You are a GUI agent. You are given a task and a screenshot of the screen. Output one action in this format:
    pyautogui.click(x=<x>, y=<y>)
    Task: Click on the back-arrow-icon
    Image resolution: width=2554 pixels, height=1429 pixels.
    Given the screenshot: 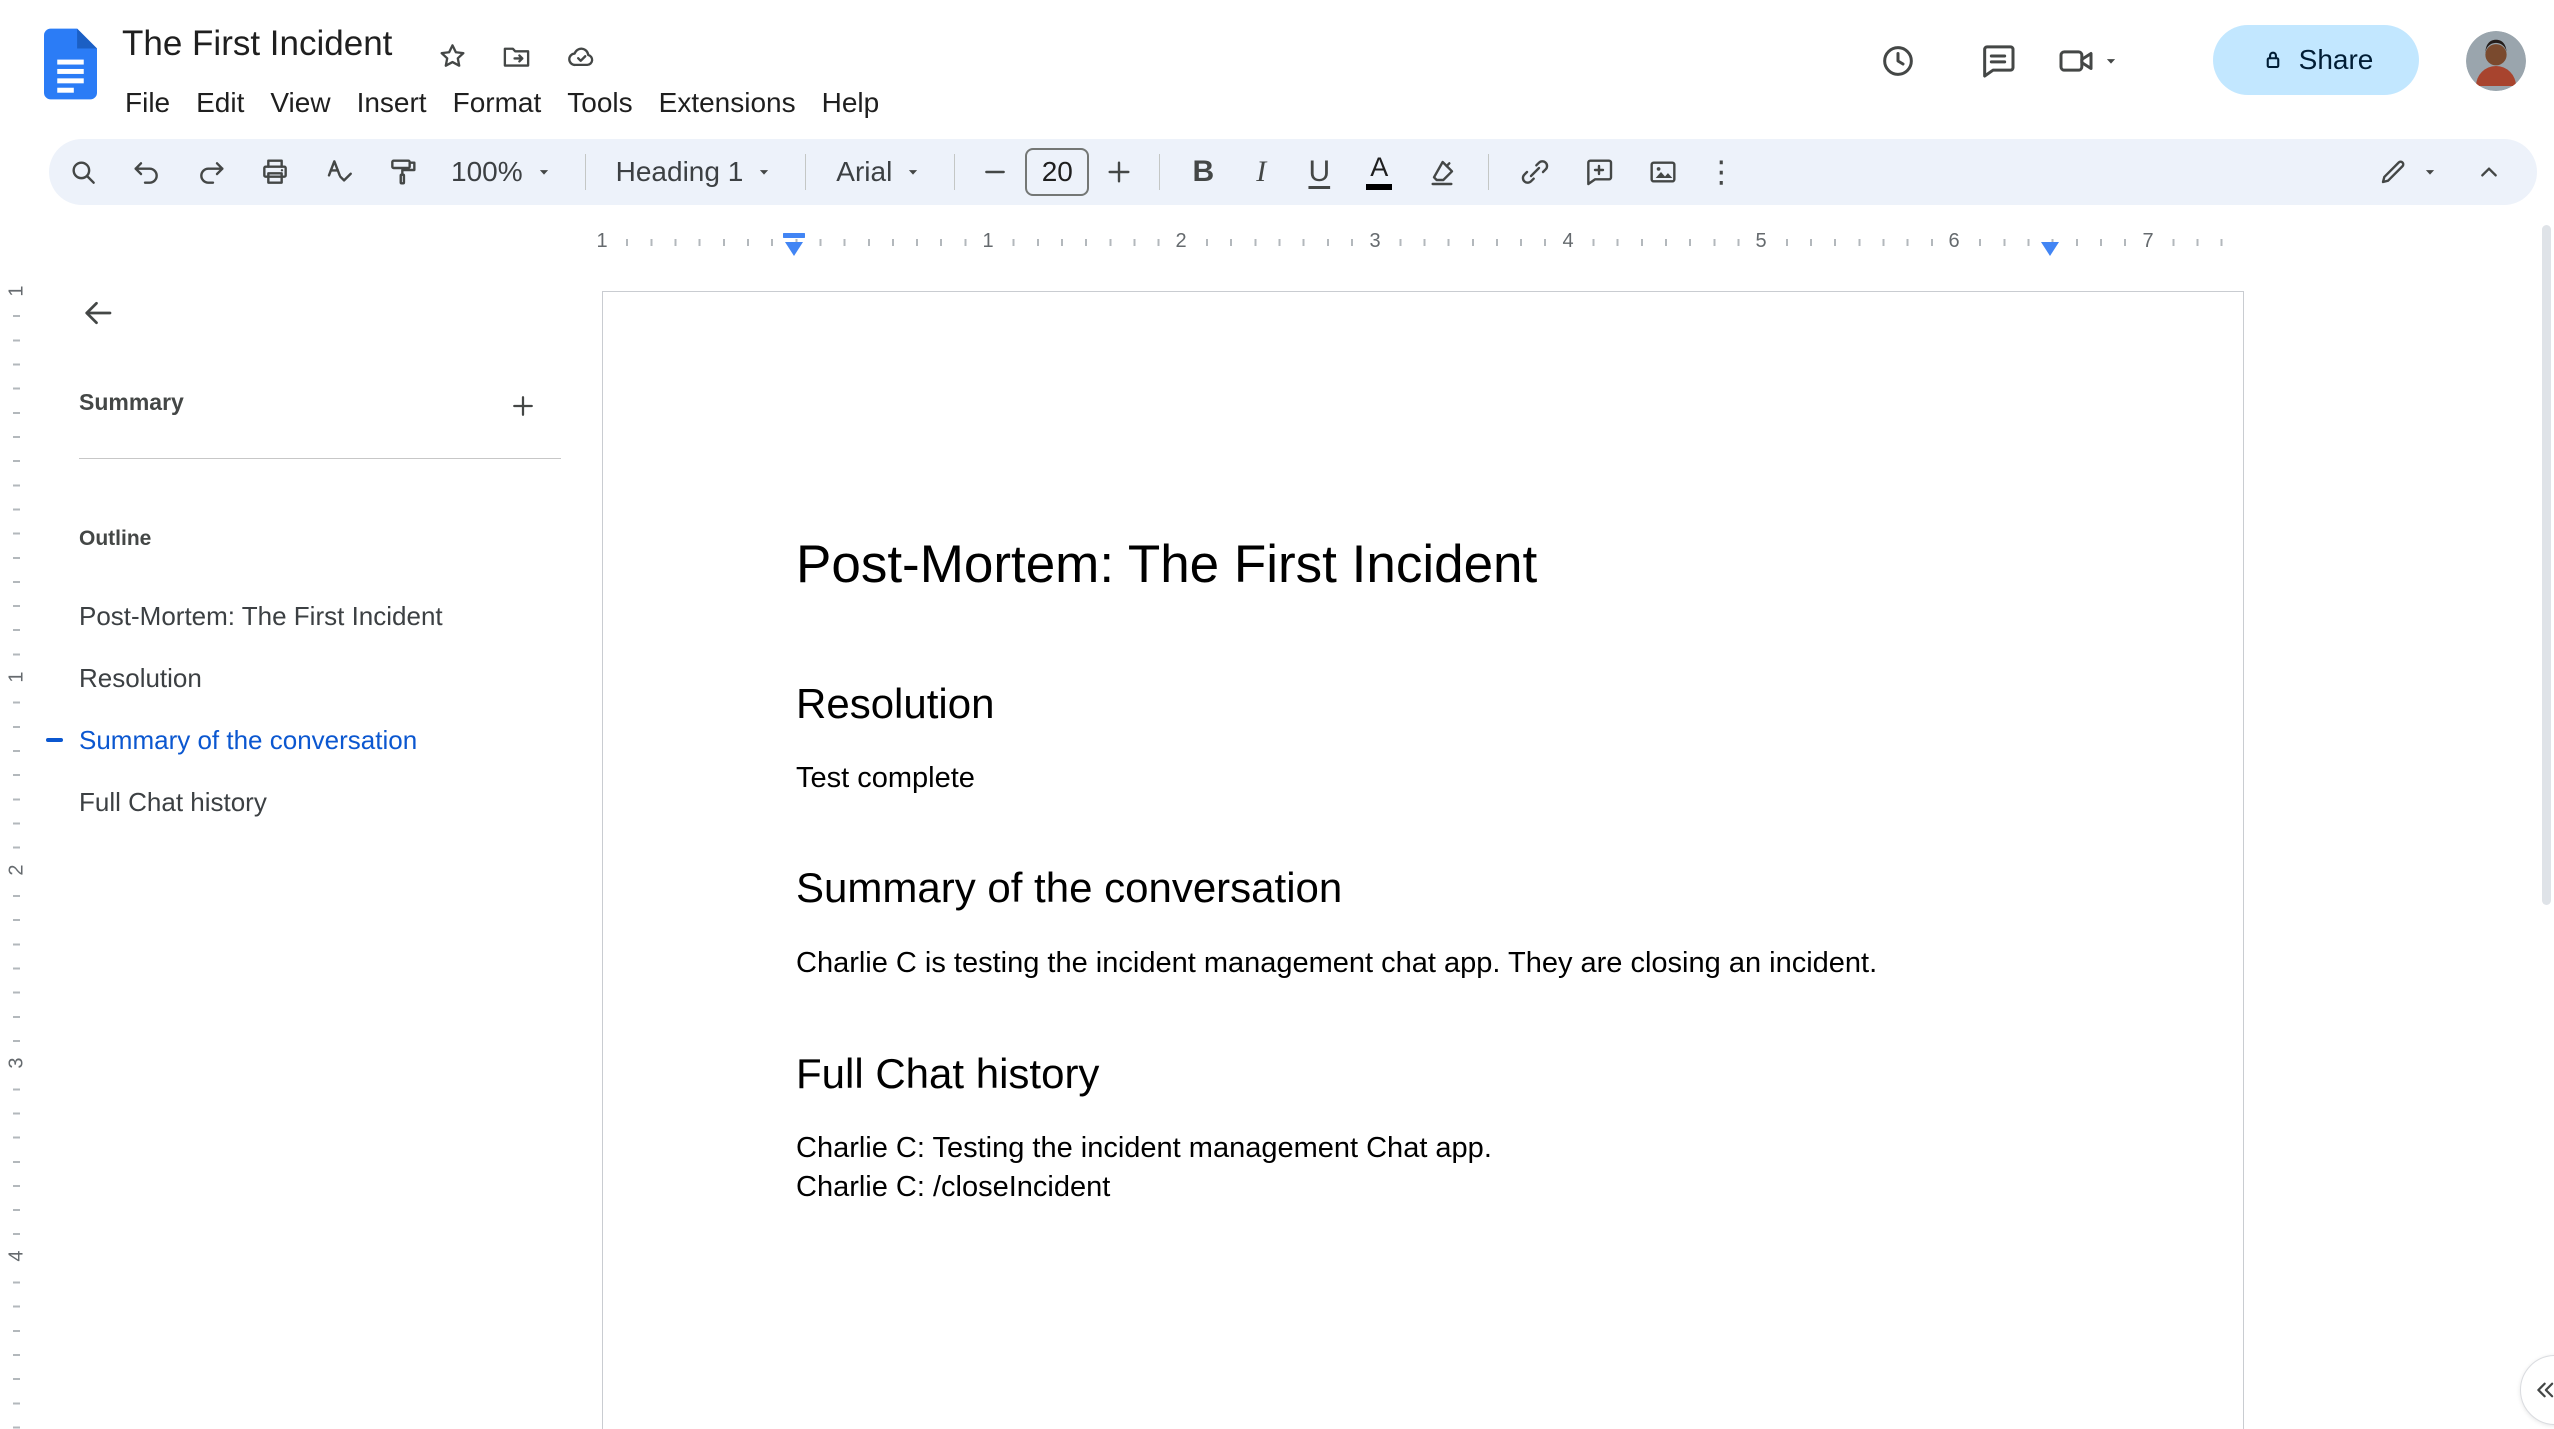 What is the action you would take?
    pyautogui.click(x=98, y=313)
    